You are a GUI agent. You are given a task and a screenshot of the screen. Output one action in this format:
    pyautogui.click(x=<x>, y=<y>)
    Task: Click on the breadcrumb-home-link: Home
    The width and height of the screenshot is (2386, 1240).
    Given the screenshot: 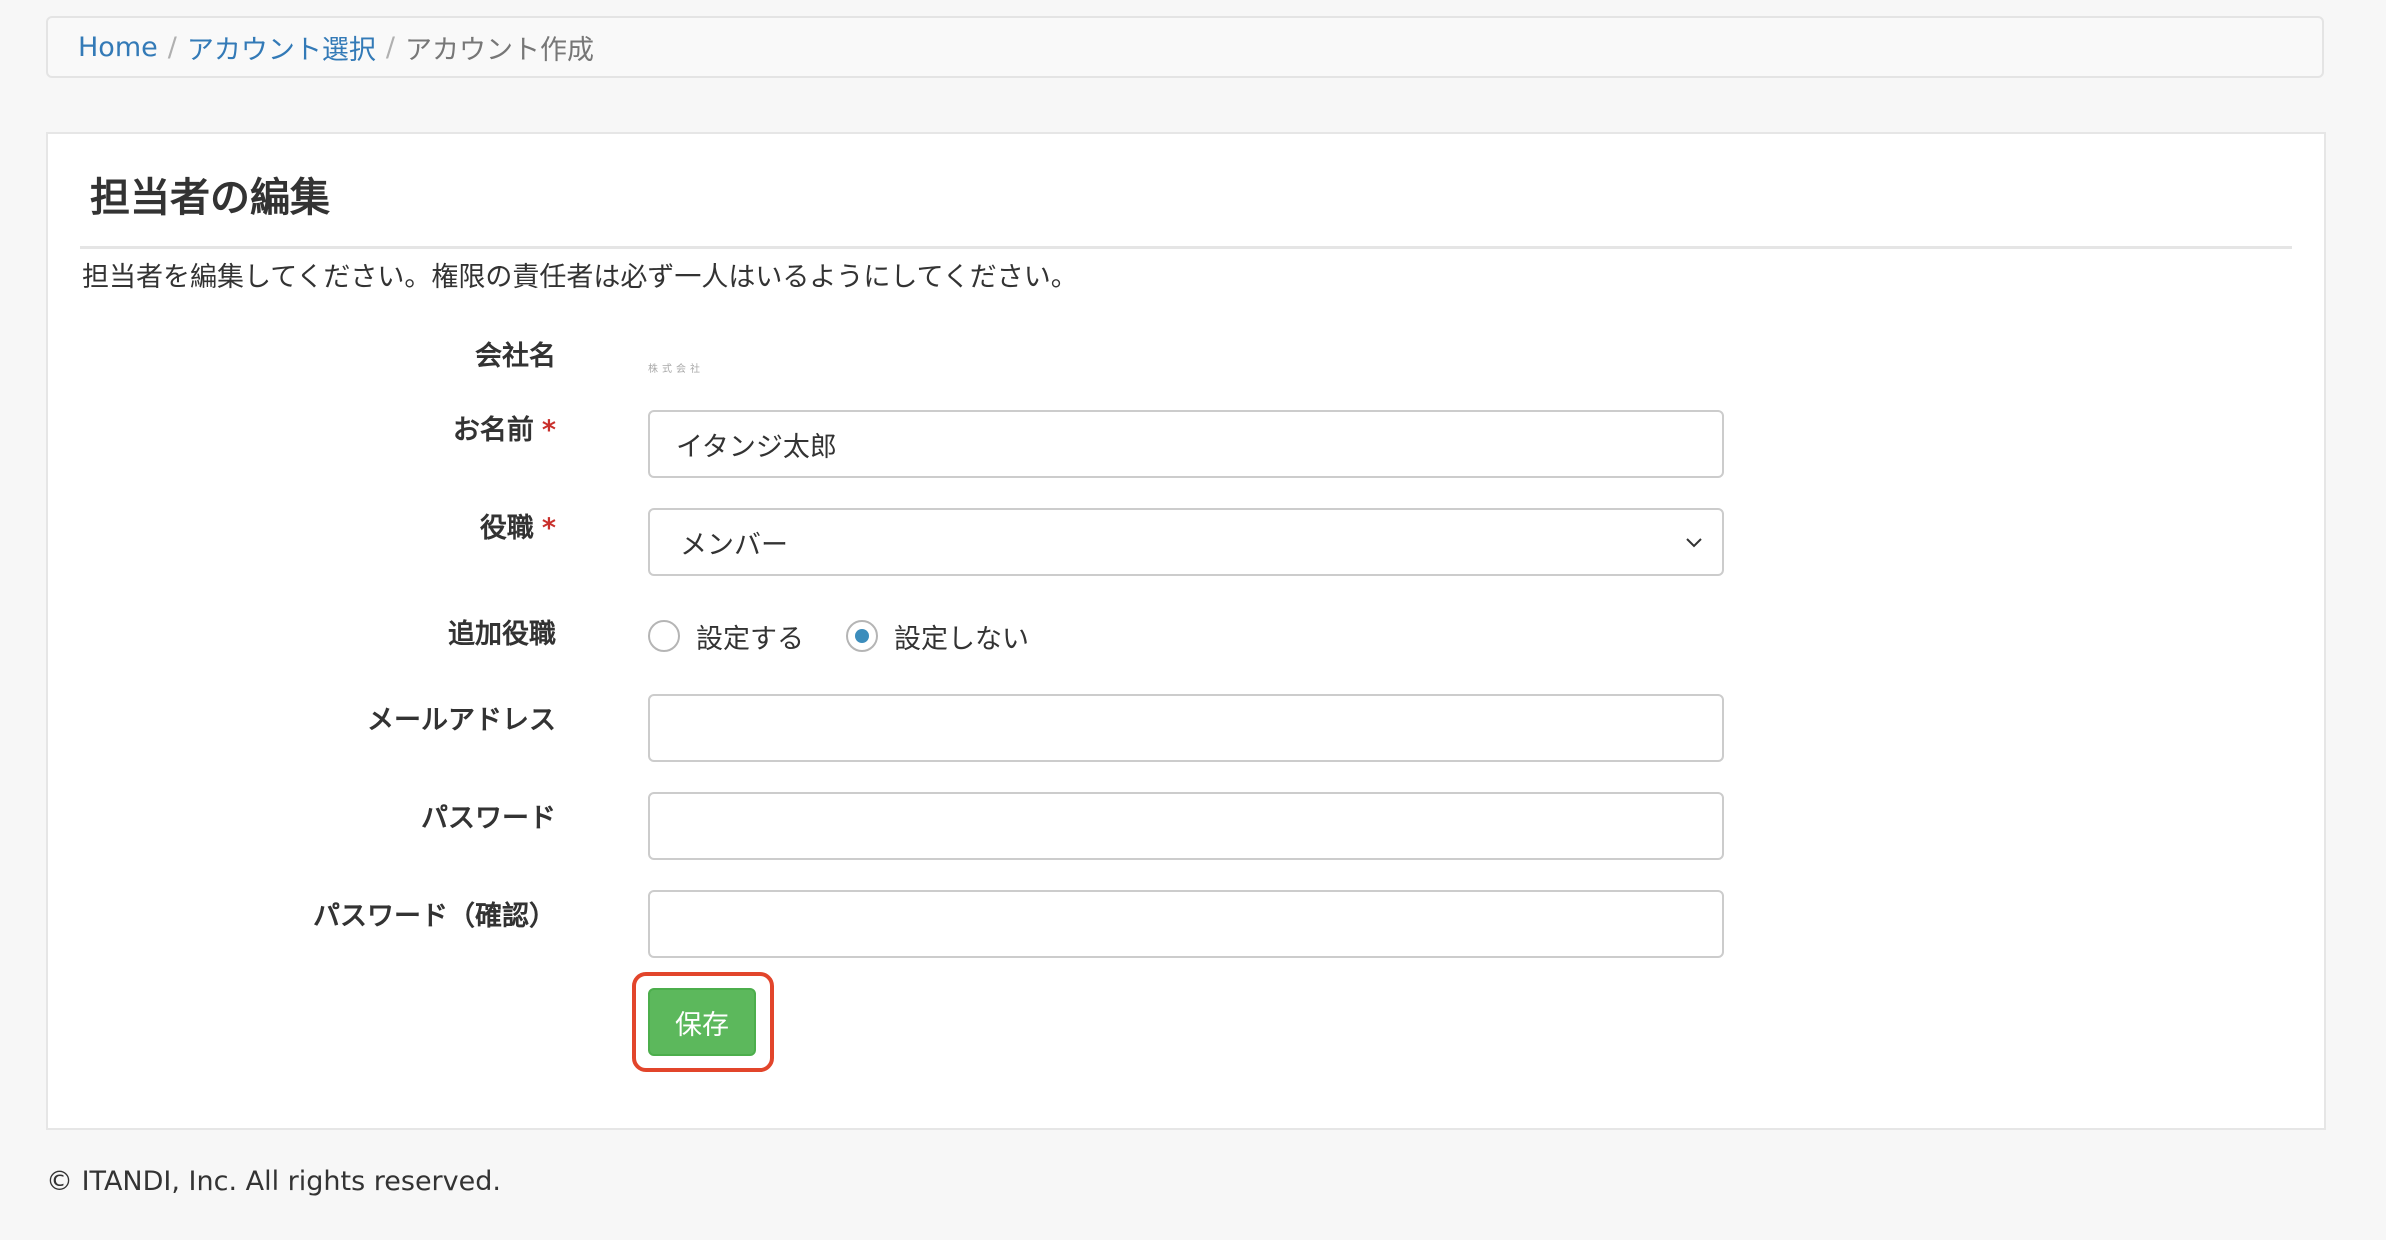 What is the action you would take?
    pyautogui.click(x=118, y=47)
    